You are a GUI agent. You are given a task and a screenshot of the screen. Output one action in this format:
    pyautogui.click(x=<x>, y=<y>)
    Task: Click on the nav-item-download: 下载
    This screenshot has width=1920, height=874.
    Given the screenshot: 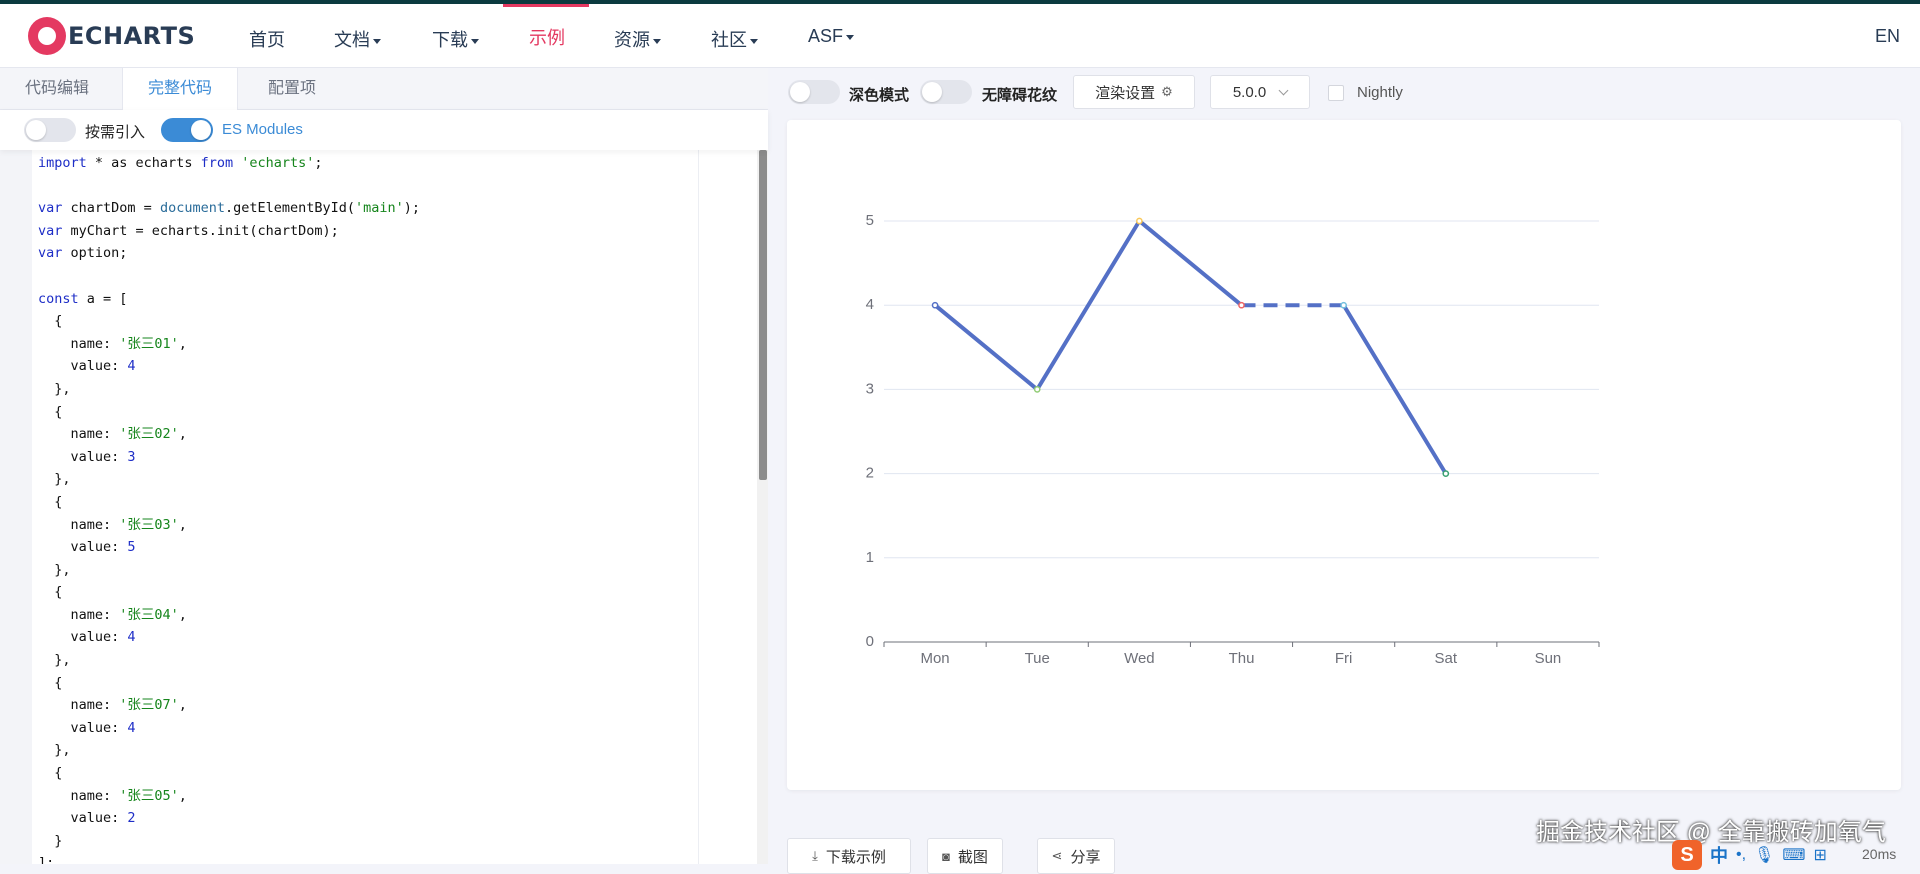 What is the action you would take?
    pyautogui.click(x=455, y=39)
    